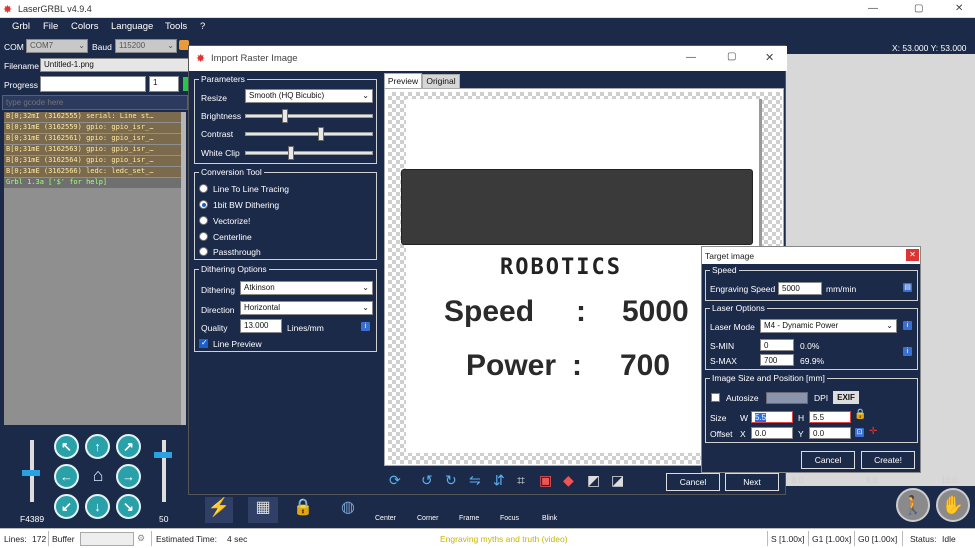 The height and width of the screenshot is (548, 975). What do you see at coordinates (203, 343) in the screenshot?
I see `line-preview-checkbox` at bounding box center [203, 343].